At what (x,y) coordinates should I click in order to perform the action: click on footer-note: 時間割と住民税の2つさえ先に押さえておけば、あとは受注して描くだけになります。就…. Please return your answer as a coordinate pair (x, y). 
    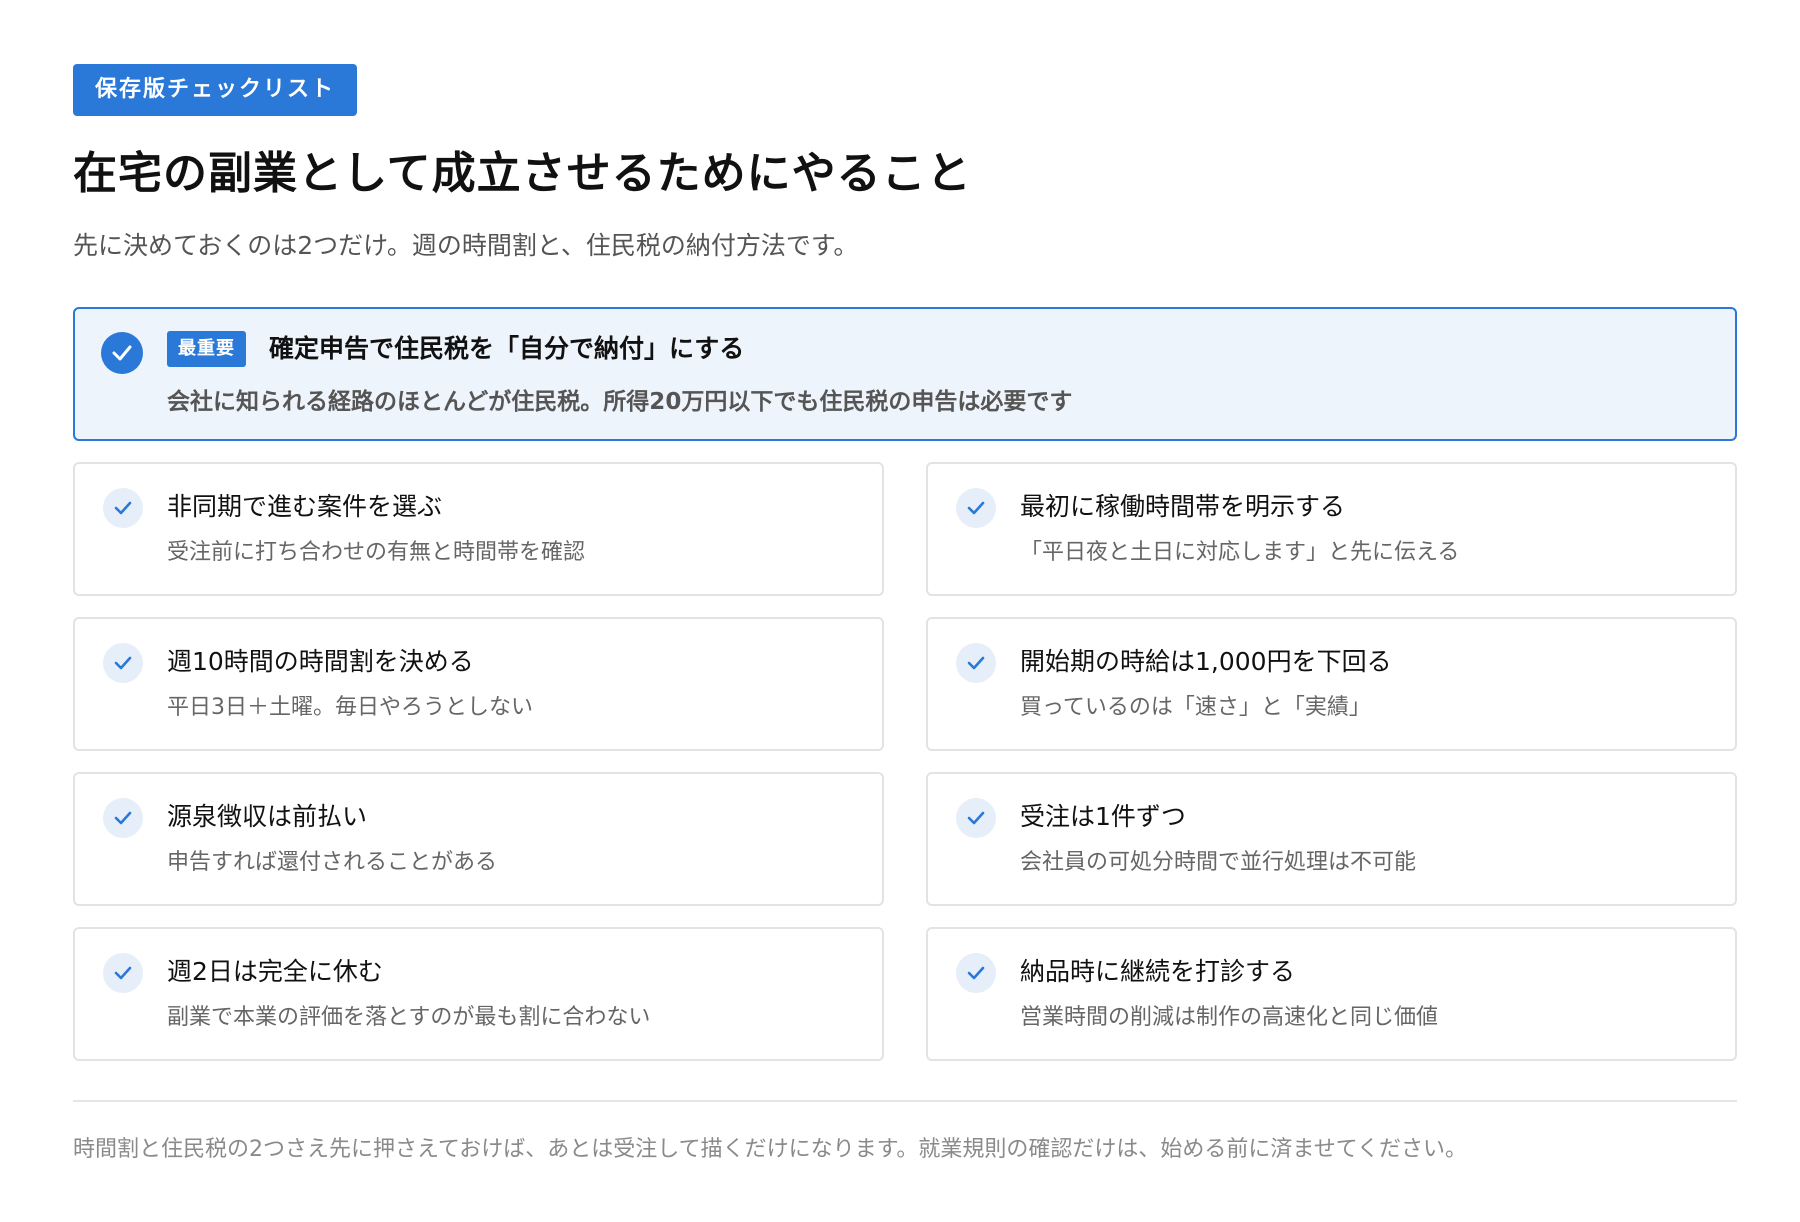
    Looking at the image, I should click on (770, 1149).